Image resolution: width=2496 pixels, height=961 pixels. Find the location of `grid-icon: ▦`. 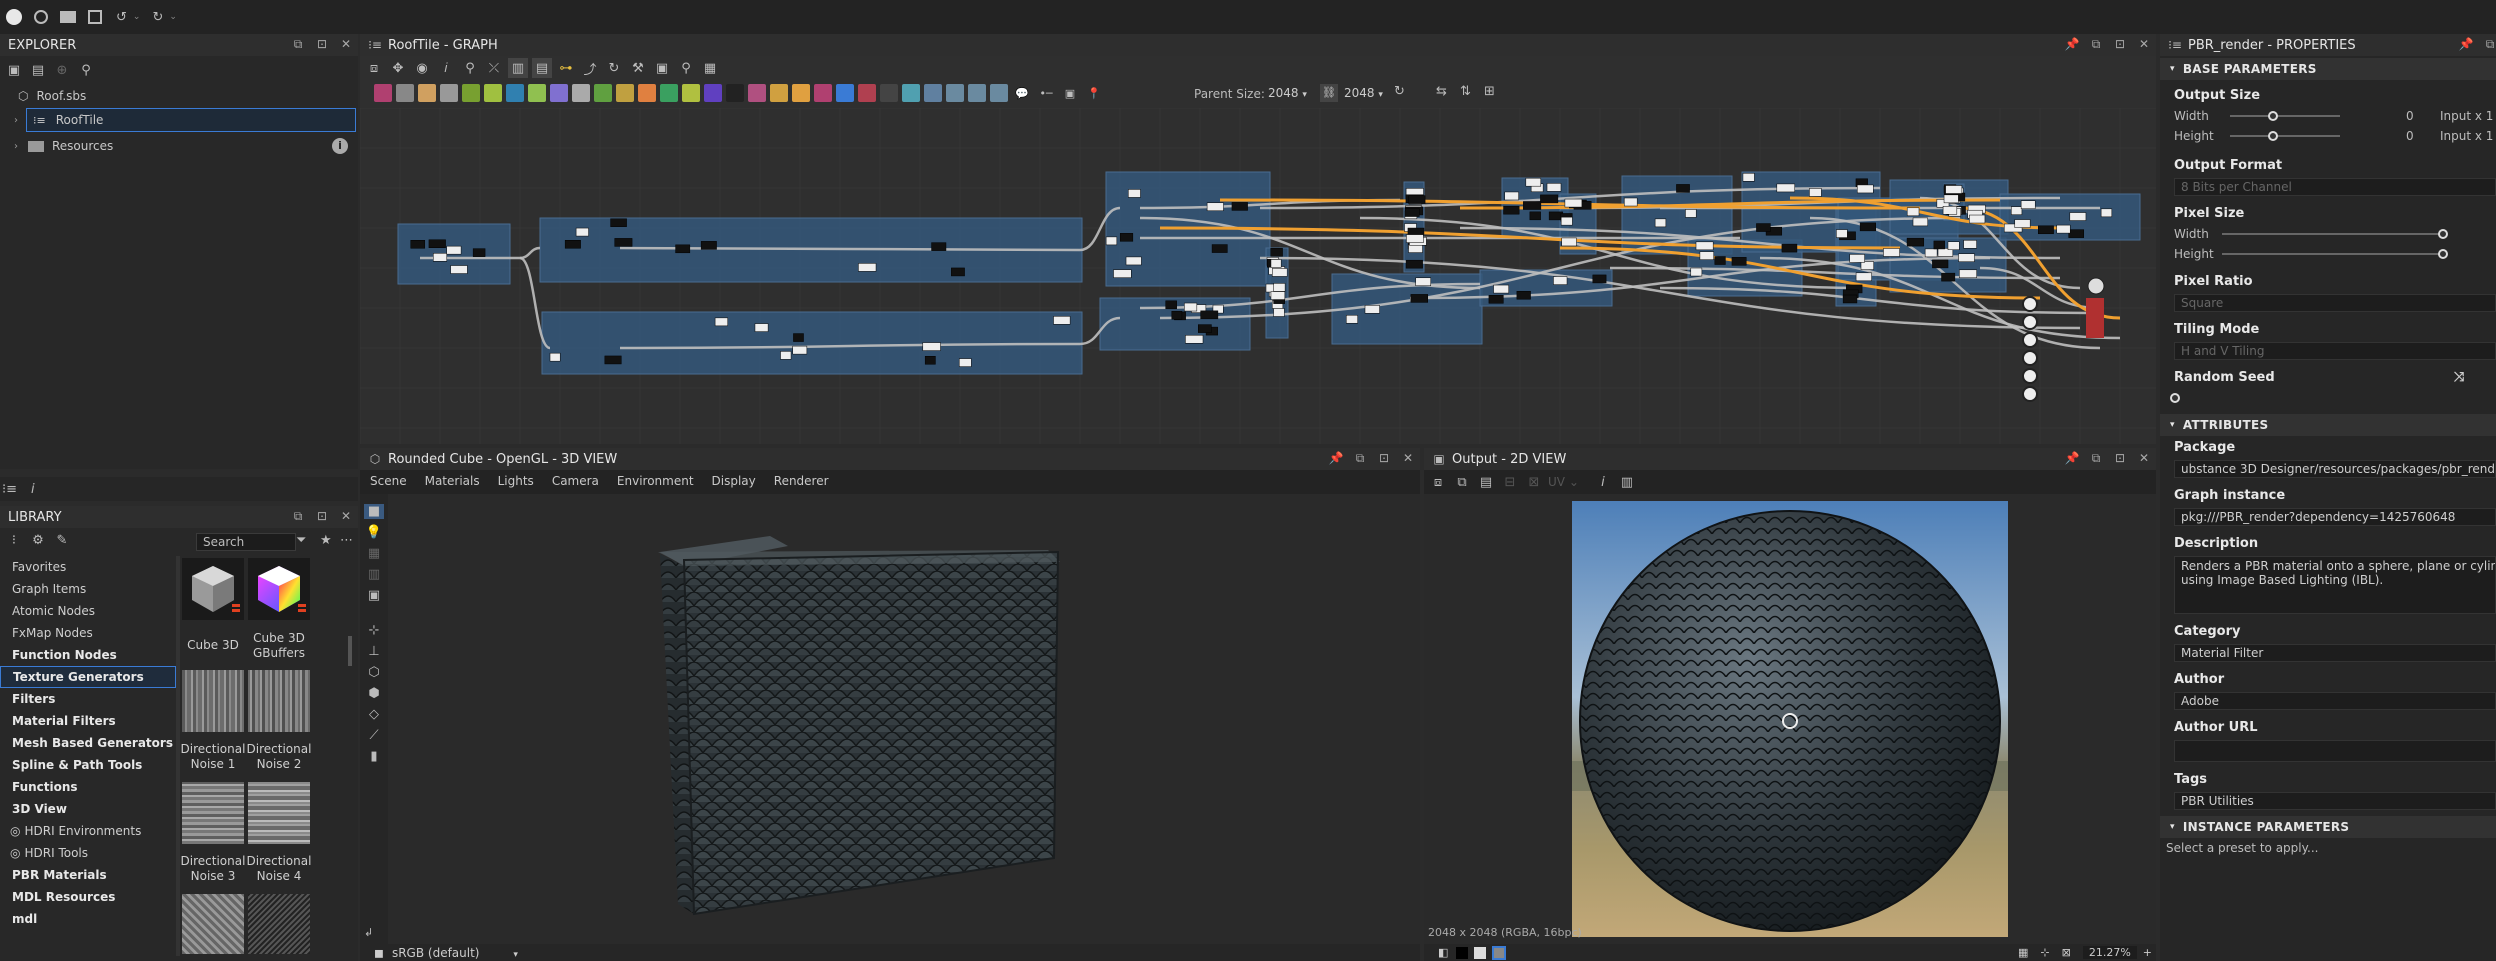

grid-icon: ▦ is located at coordinates (2023, 952).